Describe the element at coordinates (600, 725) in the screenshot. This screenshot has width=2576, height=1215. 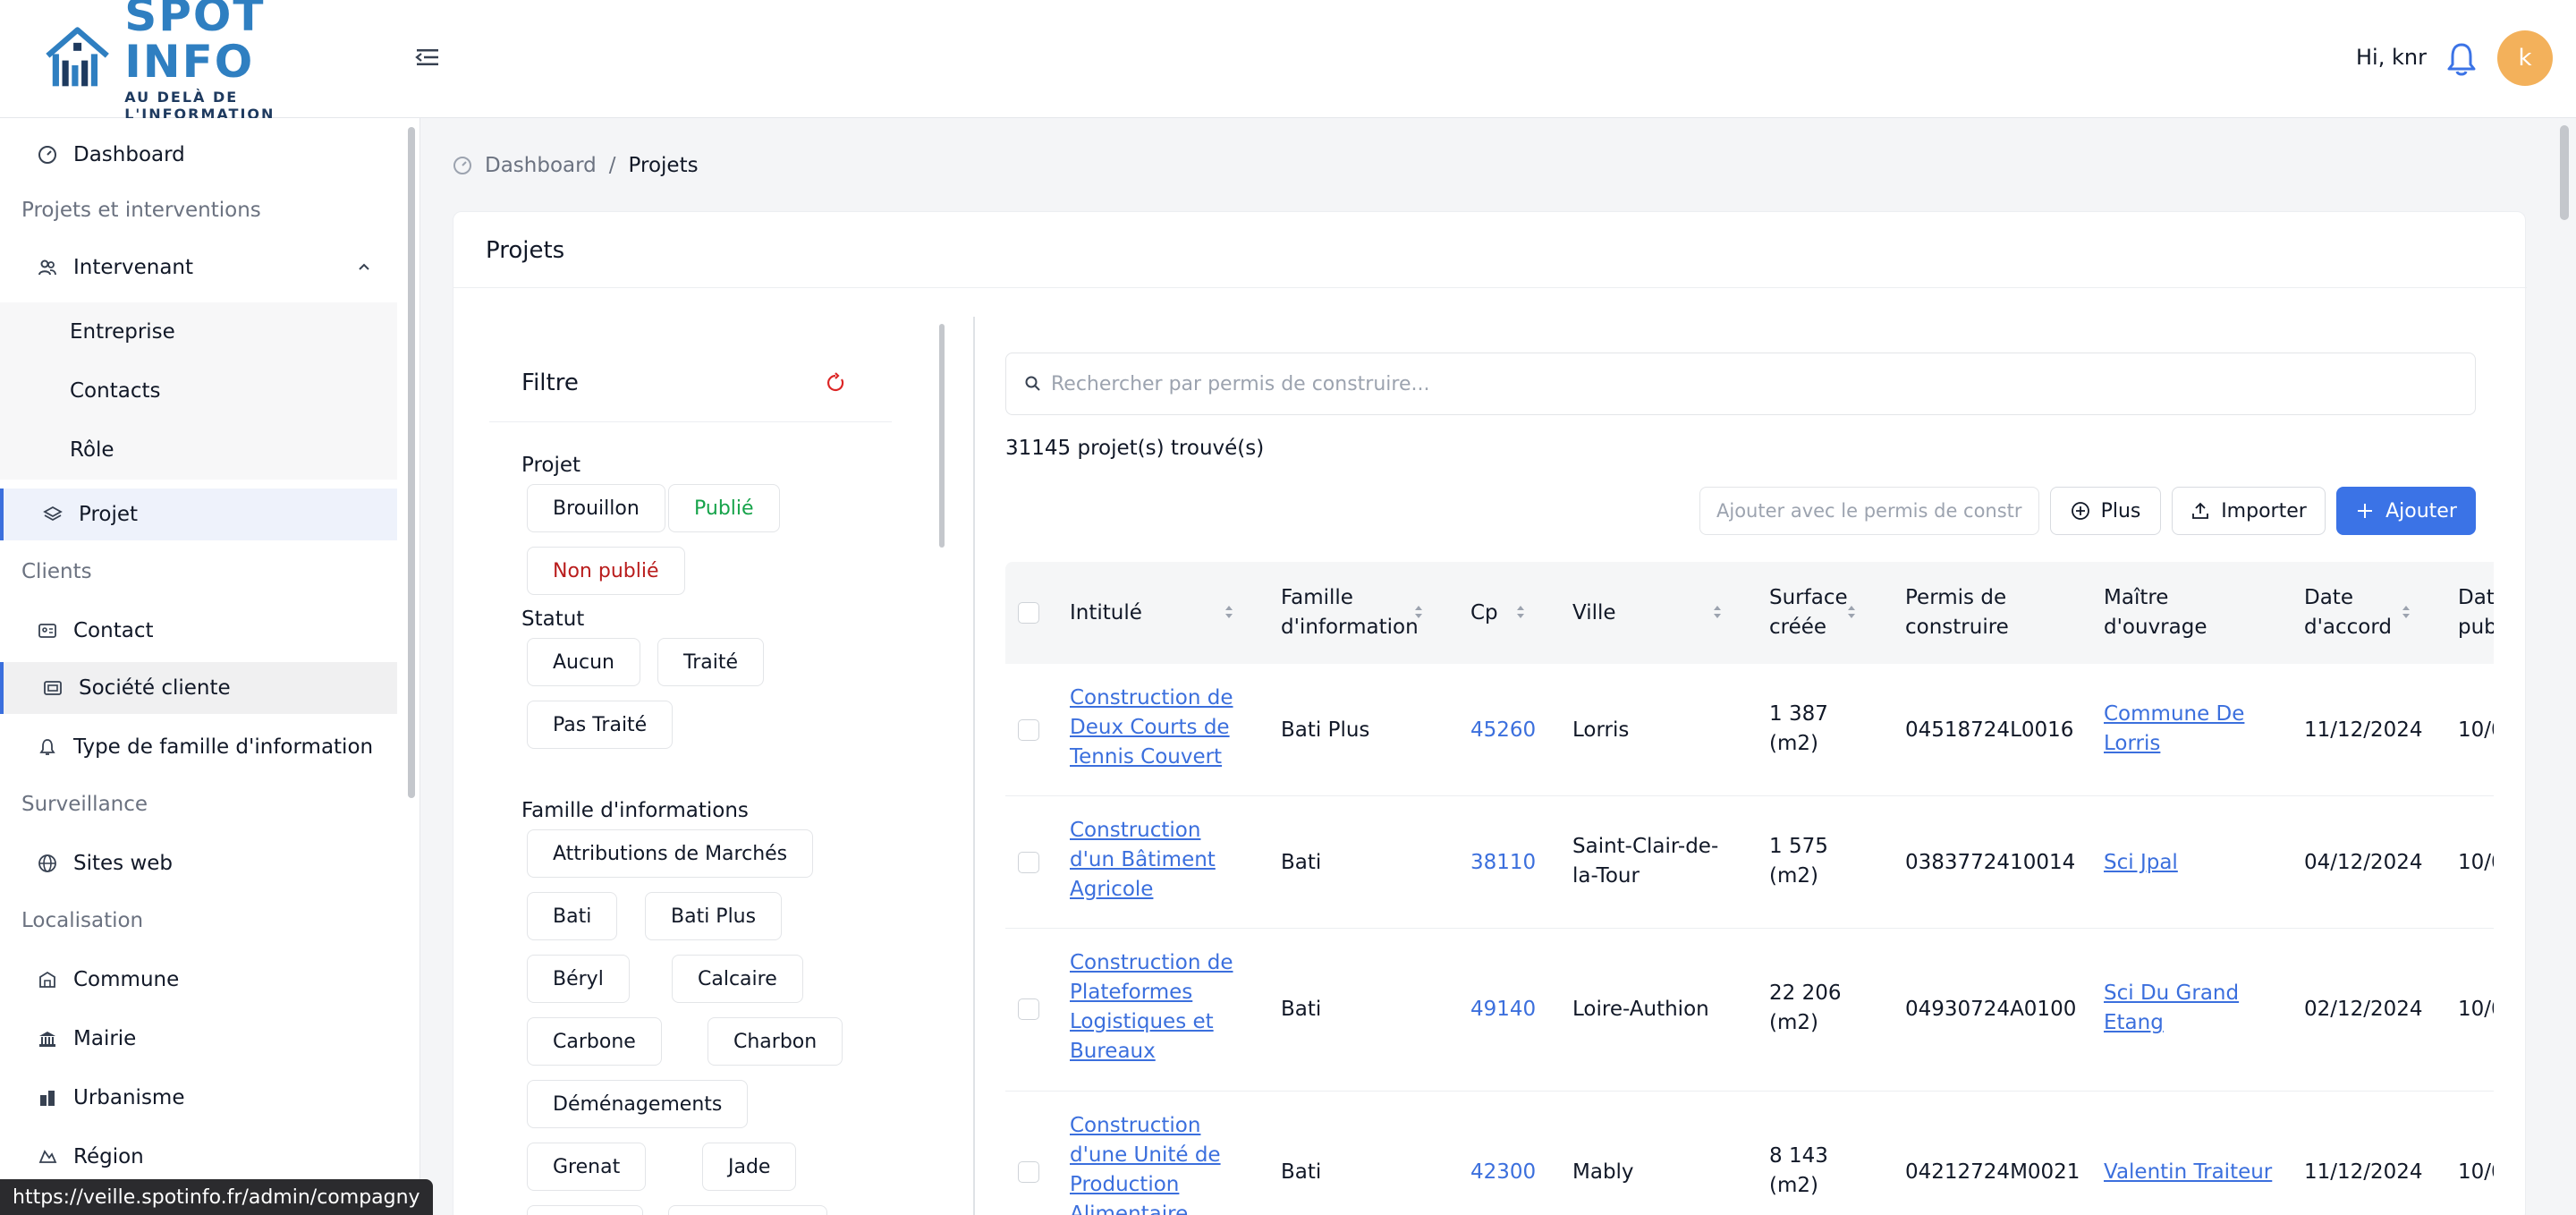
I see `chip-pas-traite: Pas Traité` at that location.